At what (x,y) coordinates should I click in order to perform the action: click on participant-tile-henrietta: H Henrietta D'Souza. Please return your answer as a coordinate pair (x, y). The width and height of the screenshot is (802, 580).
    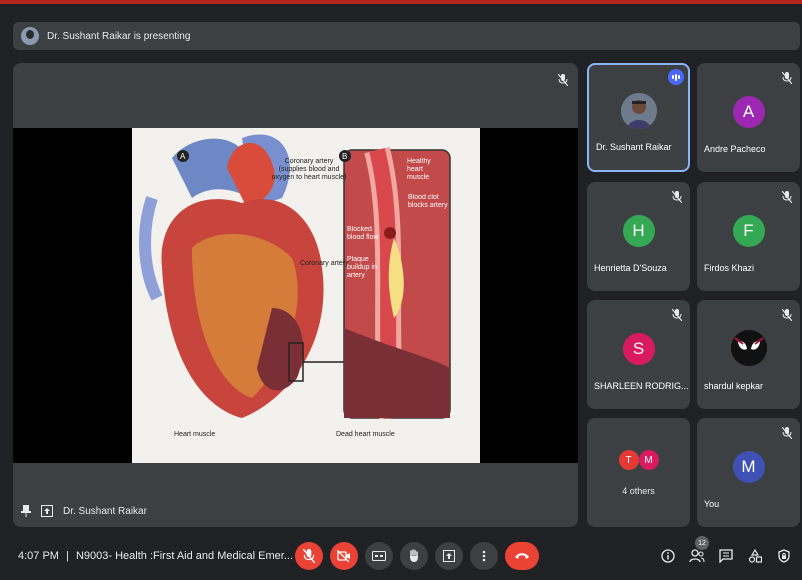
    Looking at the image, I should click on (638, 236).